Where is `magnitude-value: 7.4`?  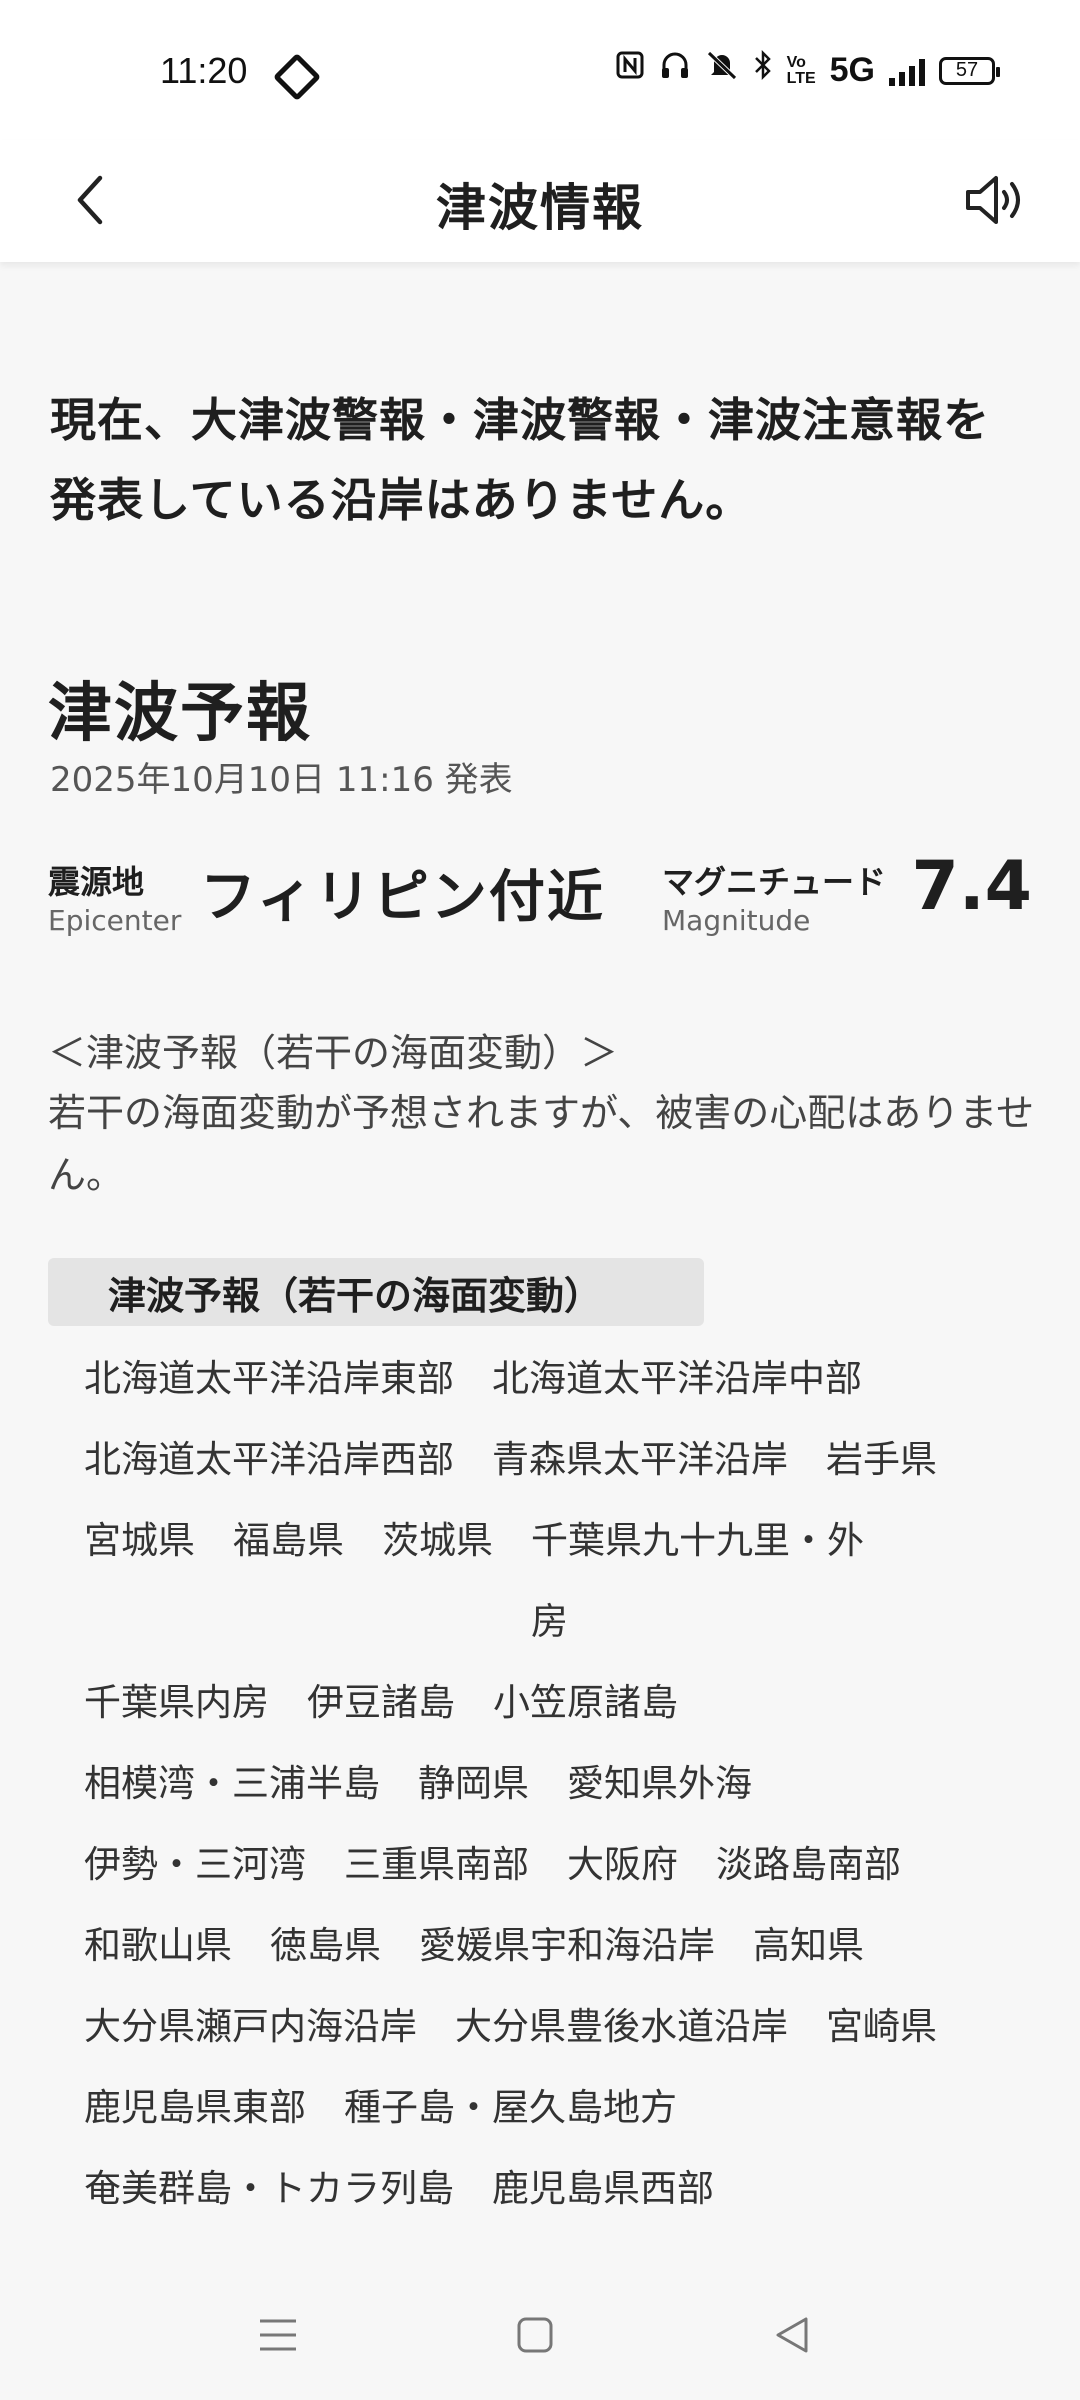 magnitude-value: 7.4 is located at coordinates (971, 886).